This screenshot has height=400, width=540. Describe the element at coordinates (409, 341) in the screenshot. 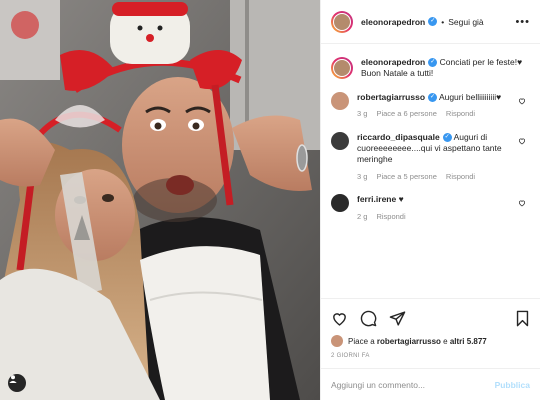

I see `liker-username: robertagiarrusso` at that location.